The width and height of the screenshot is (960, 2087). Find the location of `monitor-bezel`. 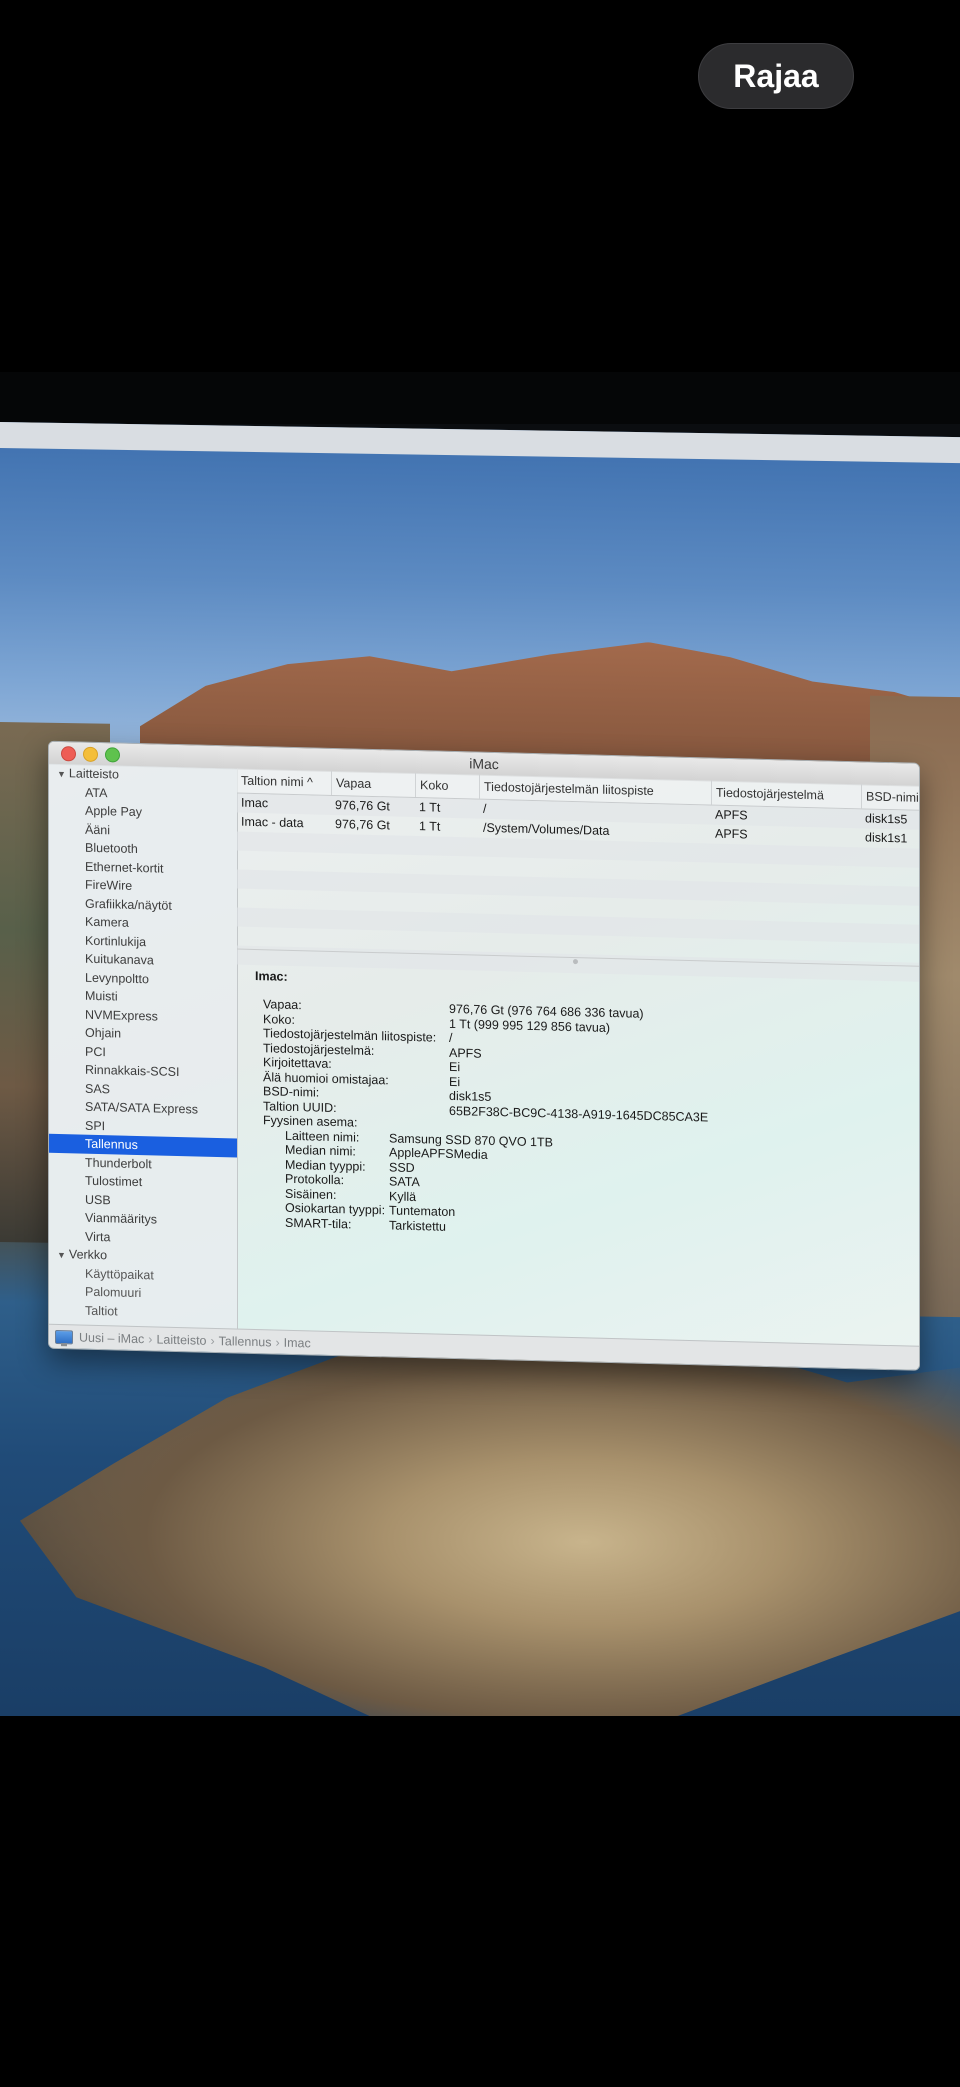

monitor-bezel is located at coordinates (480, 398).